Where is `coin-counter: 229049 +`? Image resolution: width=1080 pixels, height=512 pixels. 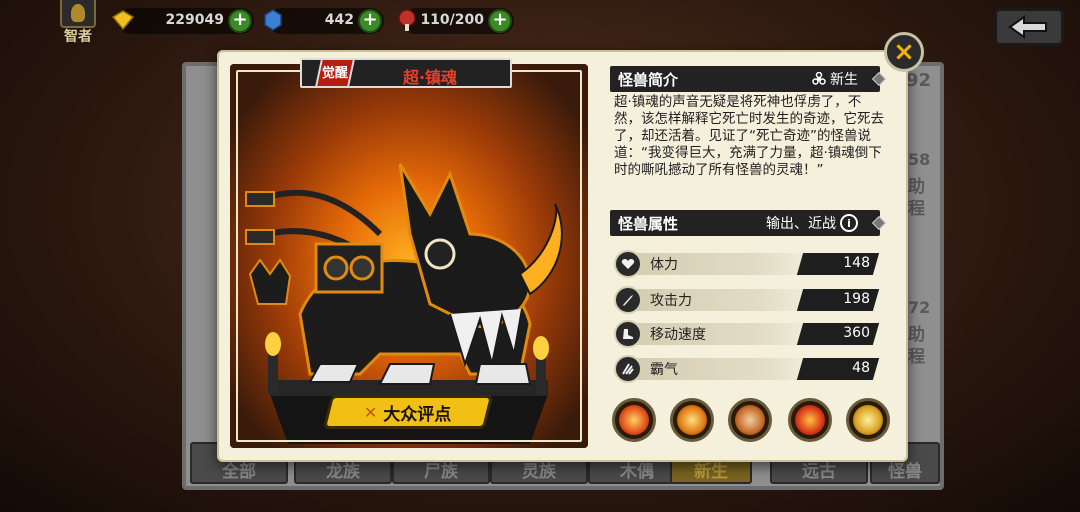
coin-counter: 229049 + is located at coordinates (182, 21).